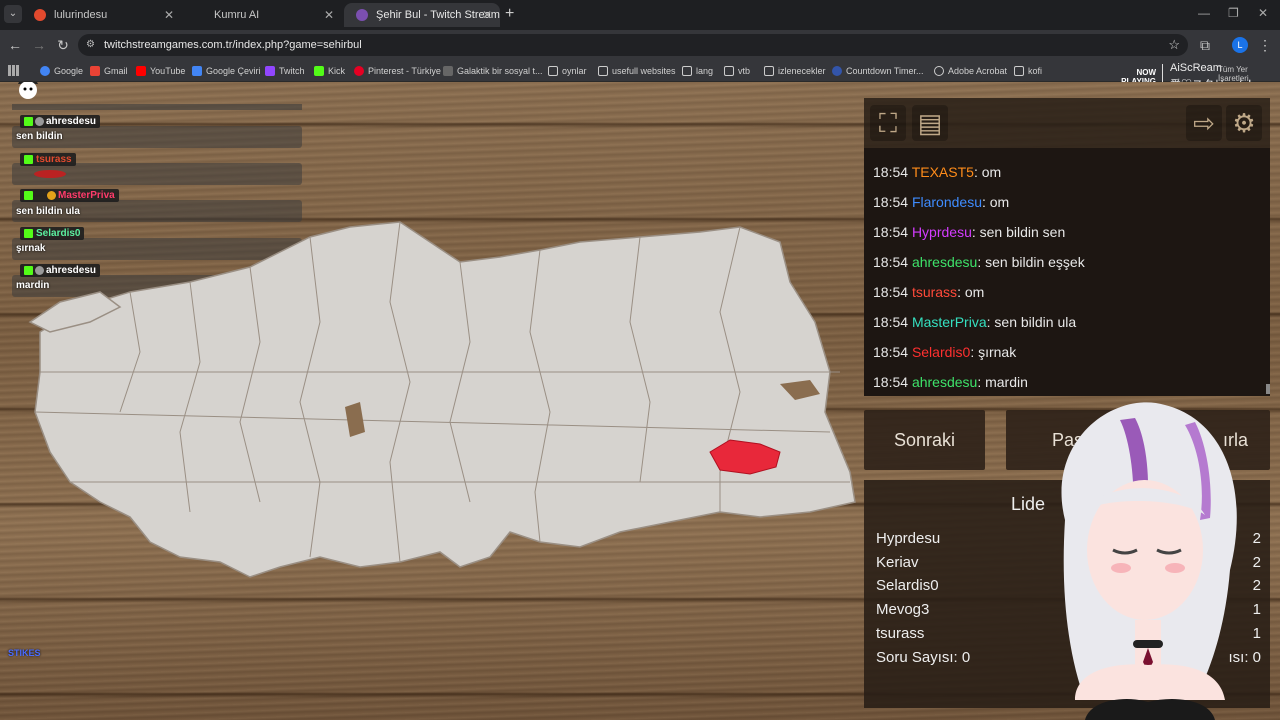 The image size is (1280, 720). Describe the element at coordinates (795, 71) in the screenshot. I see `bookmark-folder-izlenecekler: izlenecekler` at that location.